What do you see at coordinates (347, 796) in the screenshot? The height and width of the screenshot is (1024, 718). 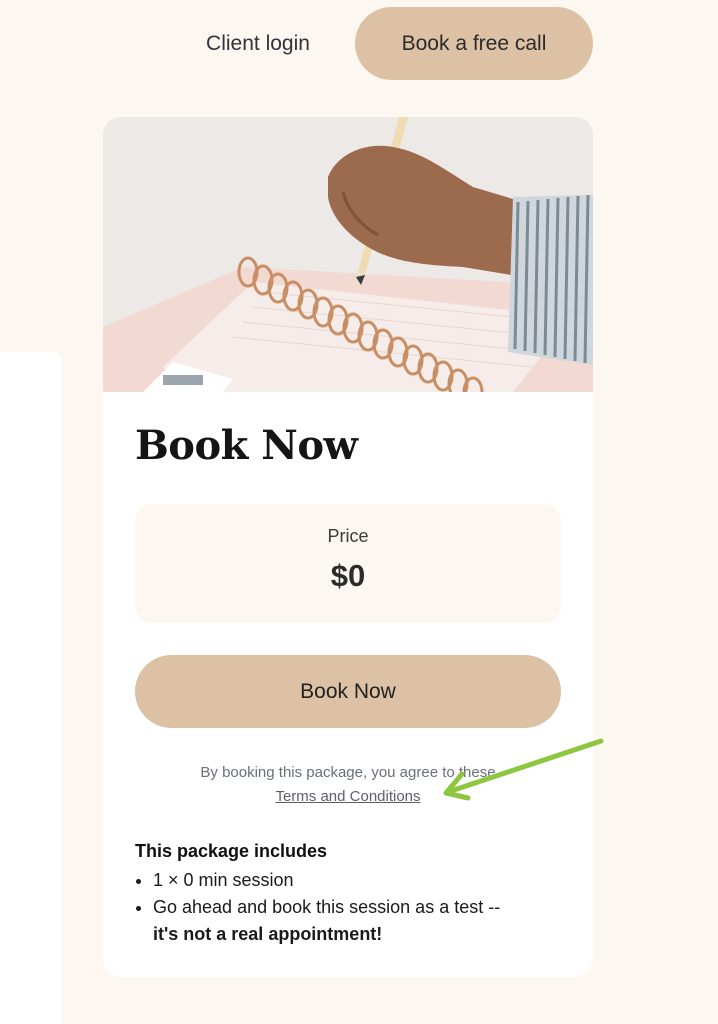 I see `terms-and-conditions-link: Terms and Conditions` at bounding box center [347, 796].